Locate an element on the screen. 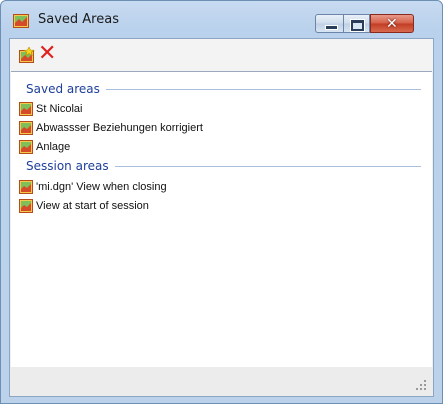  item-label: Anlage is located at coordinates (53, 147).